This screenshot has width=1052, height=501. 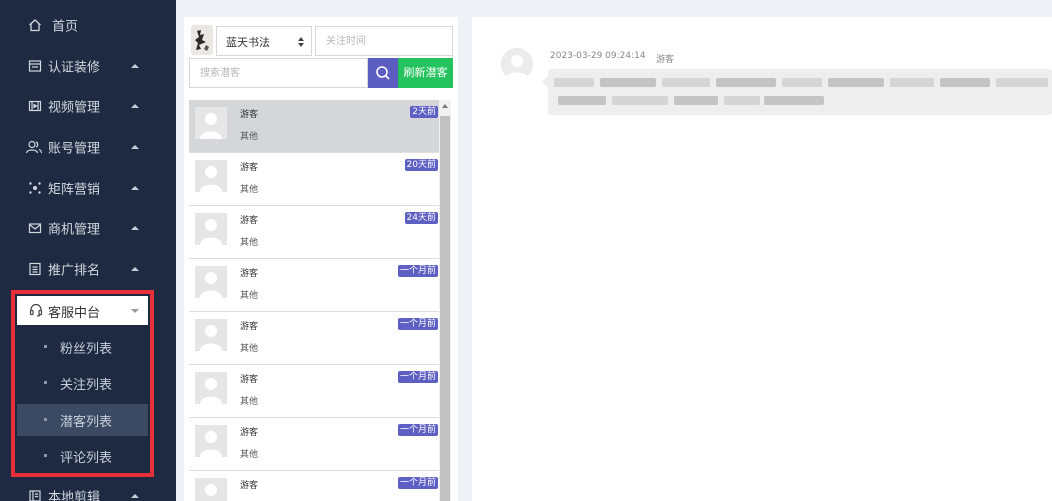 What do you see at coordinates (421, 165) in the screenshot?
I see `time-badge: 20天前` at bounding box center [421, 165].